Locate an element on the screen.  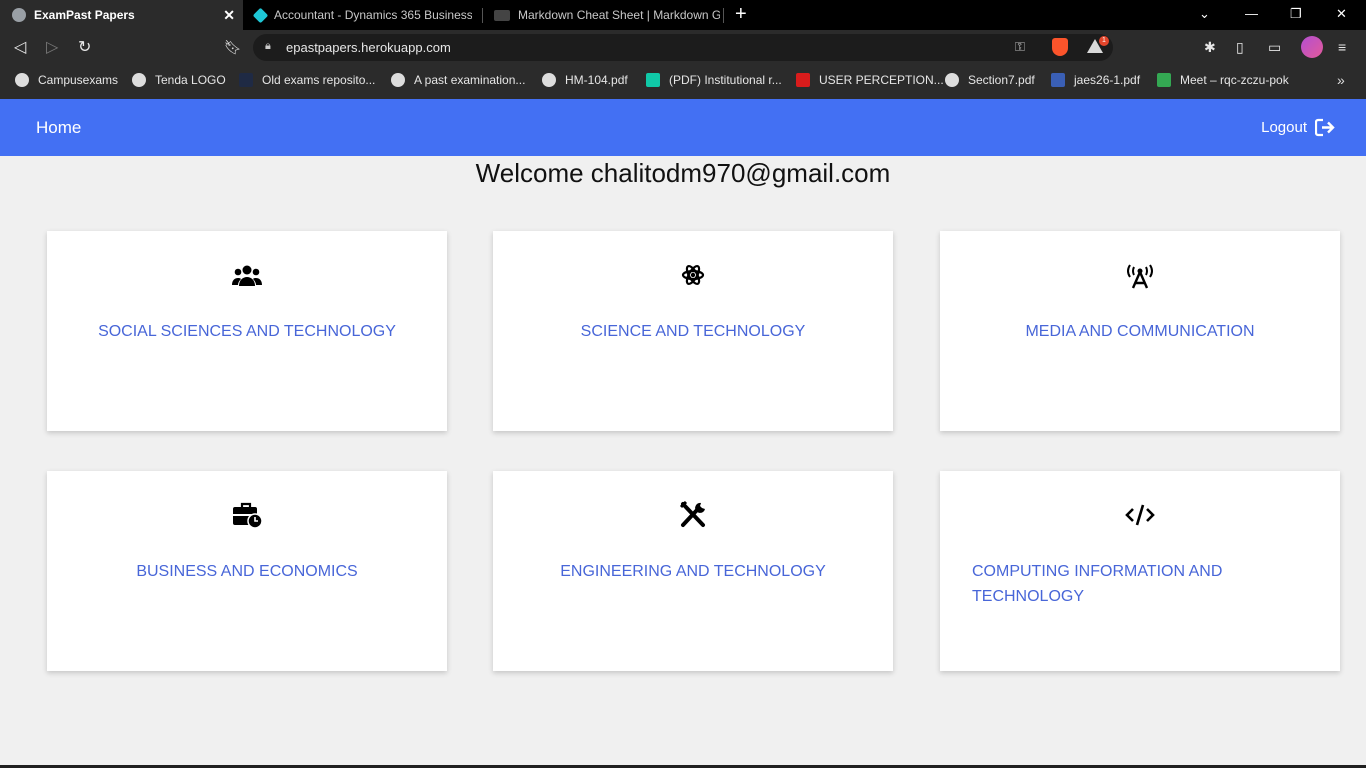
users-icon is located at coordinates (247, 275).